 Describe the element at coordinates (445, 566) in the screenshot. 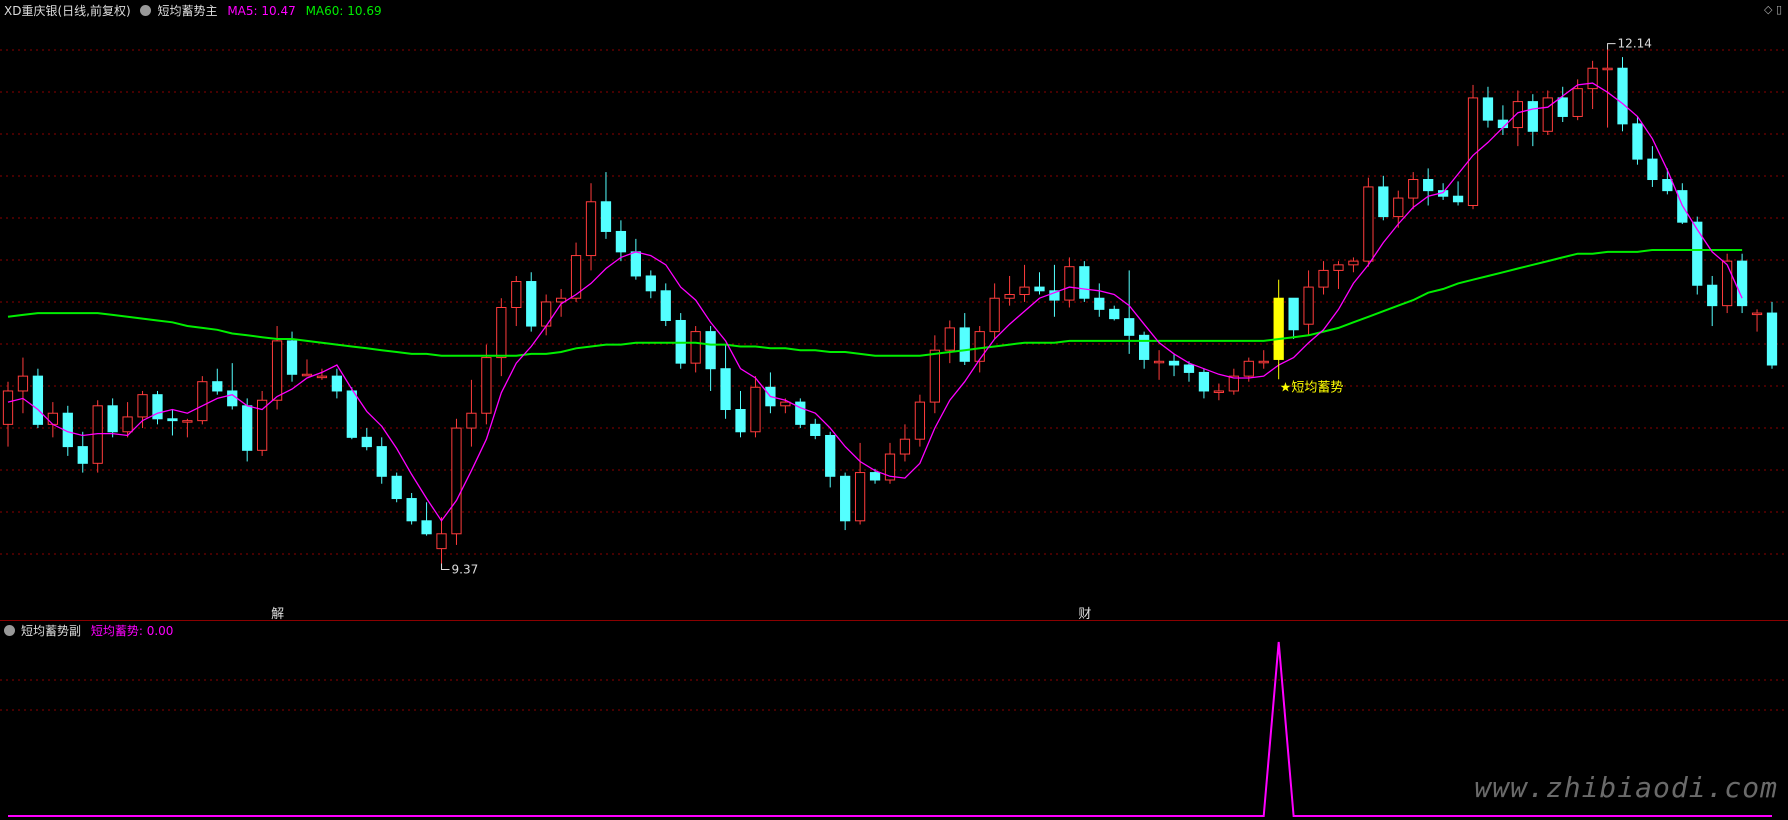

I see `low-marker-arrow` at that location.